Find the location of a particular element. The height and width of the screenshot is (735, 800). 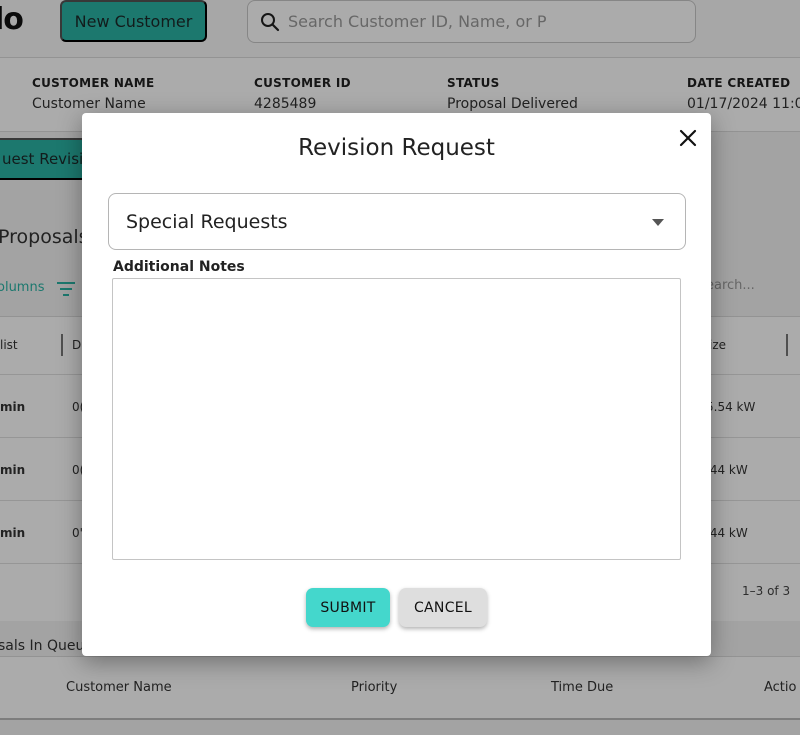

dialog-title: Revision Request is located at coordinates (396, 148).